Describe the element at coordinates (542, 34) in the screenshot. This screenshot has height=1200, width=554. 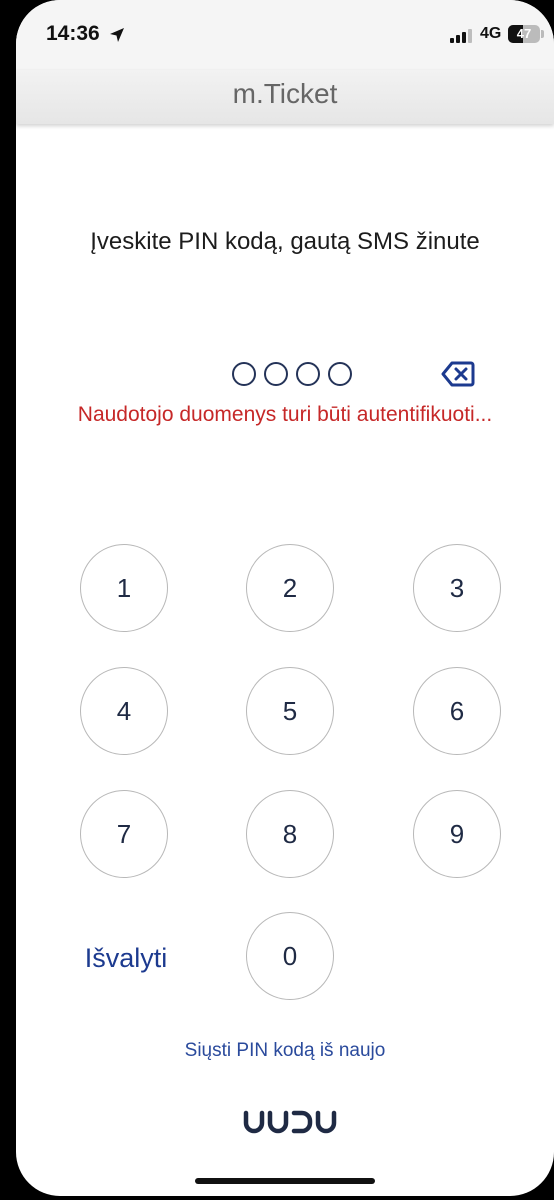
I see `battery-tip` at that location.